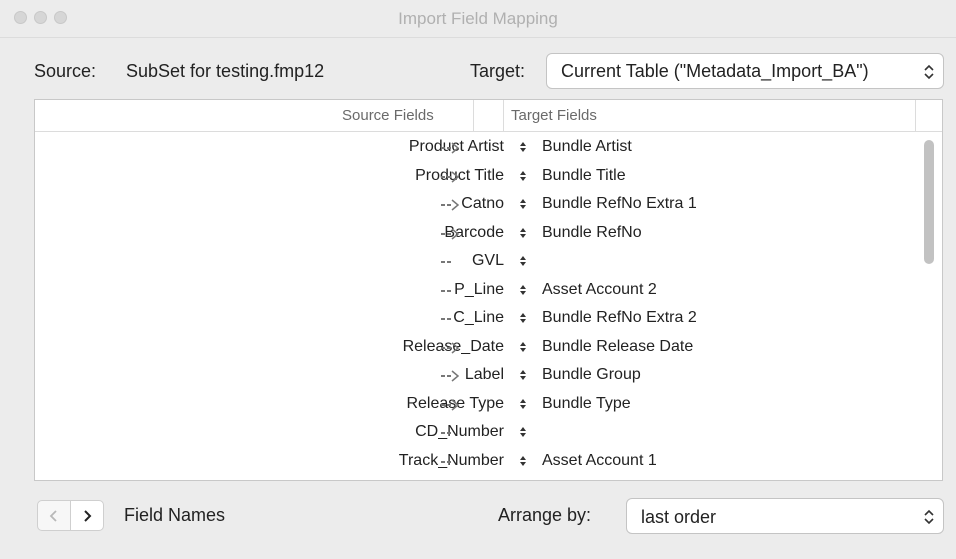  What do you see at coordinates (785, 516) in the screenshot?
I see `arrange-by-select: last order` at bounding box center [785, 516].